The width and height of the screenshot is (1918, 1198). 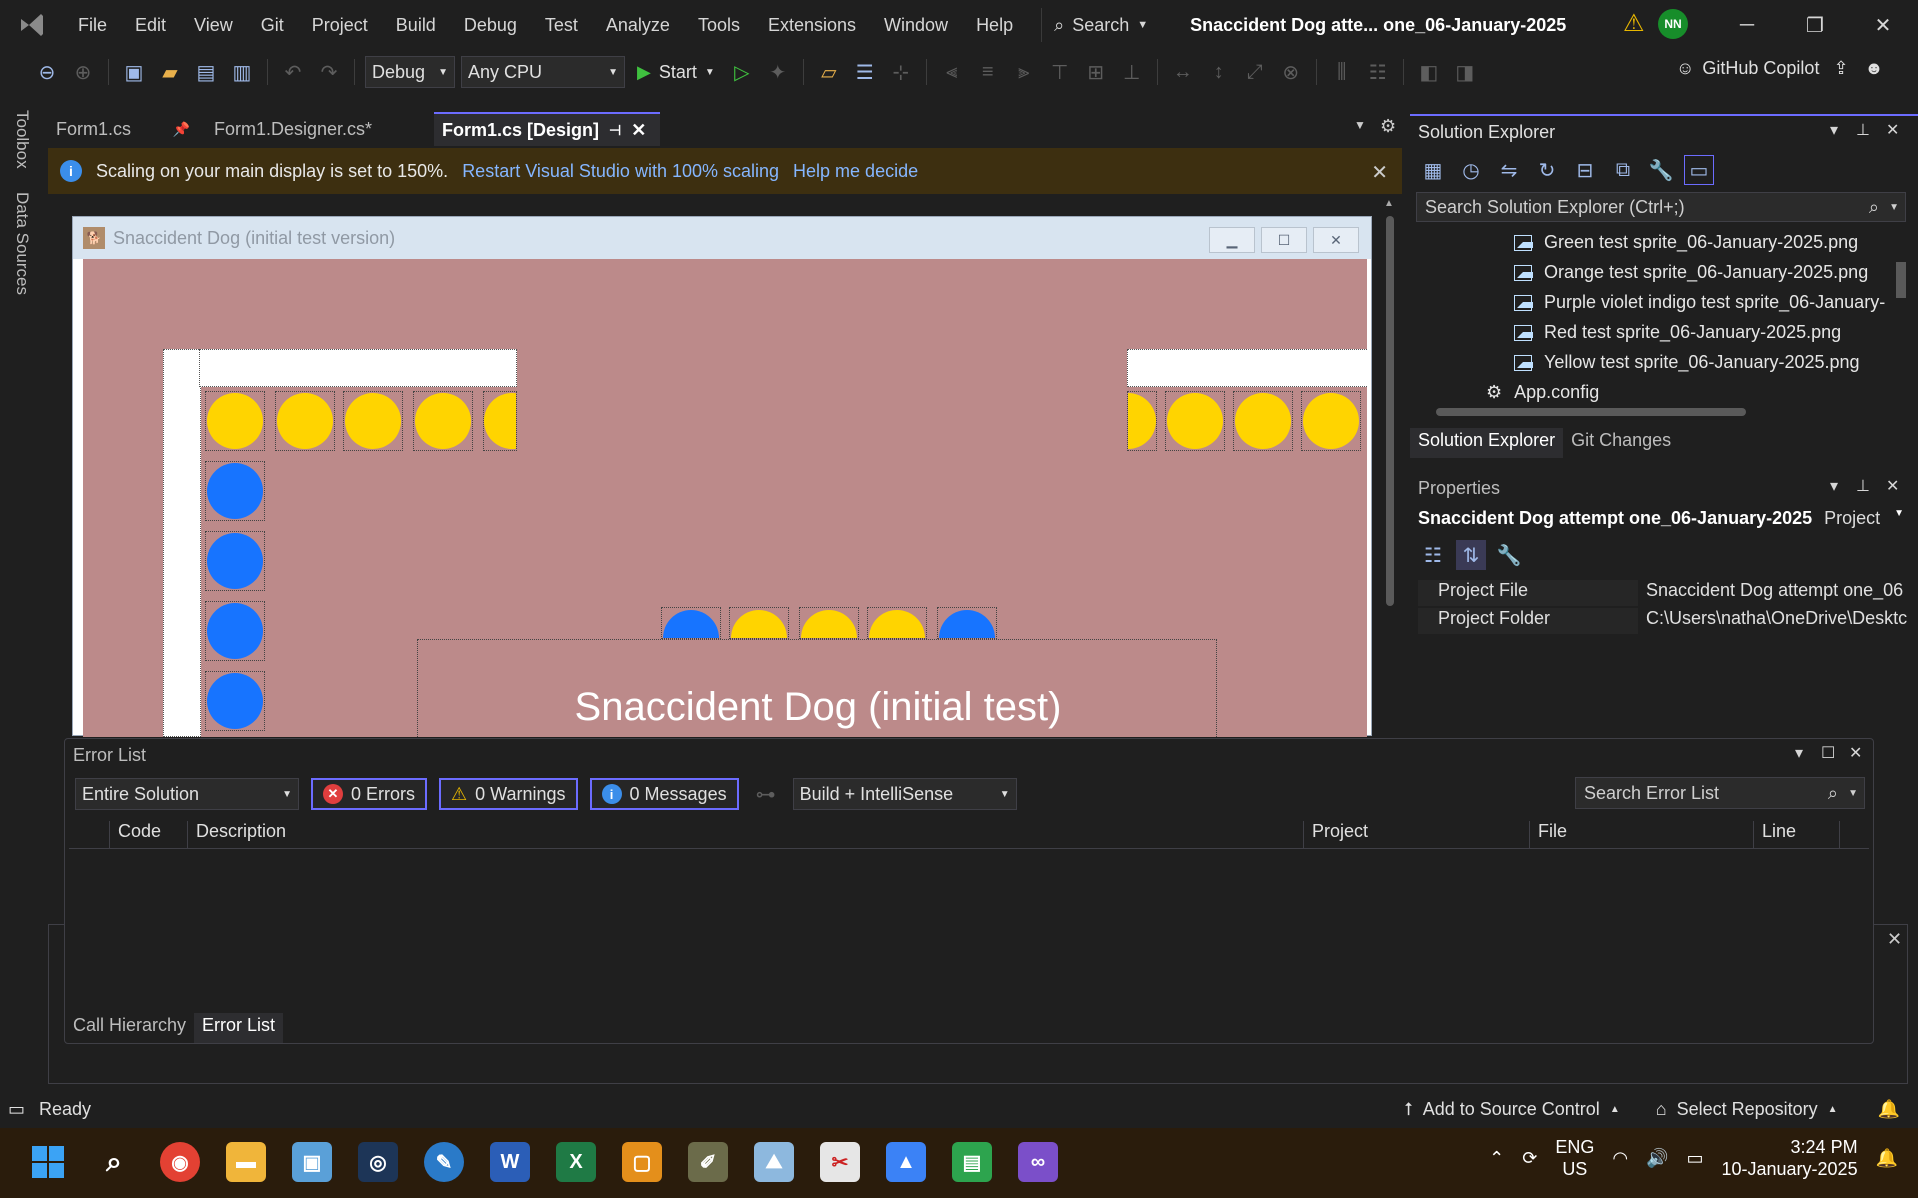 I want to click on size-to-grid-icon: ⤢, so click(x=1255, y=72).